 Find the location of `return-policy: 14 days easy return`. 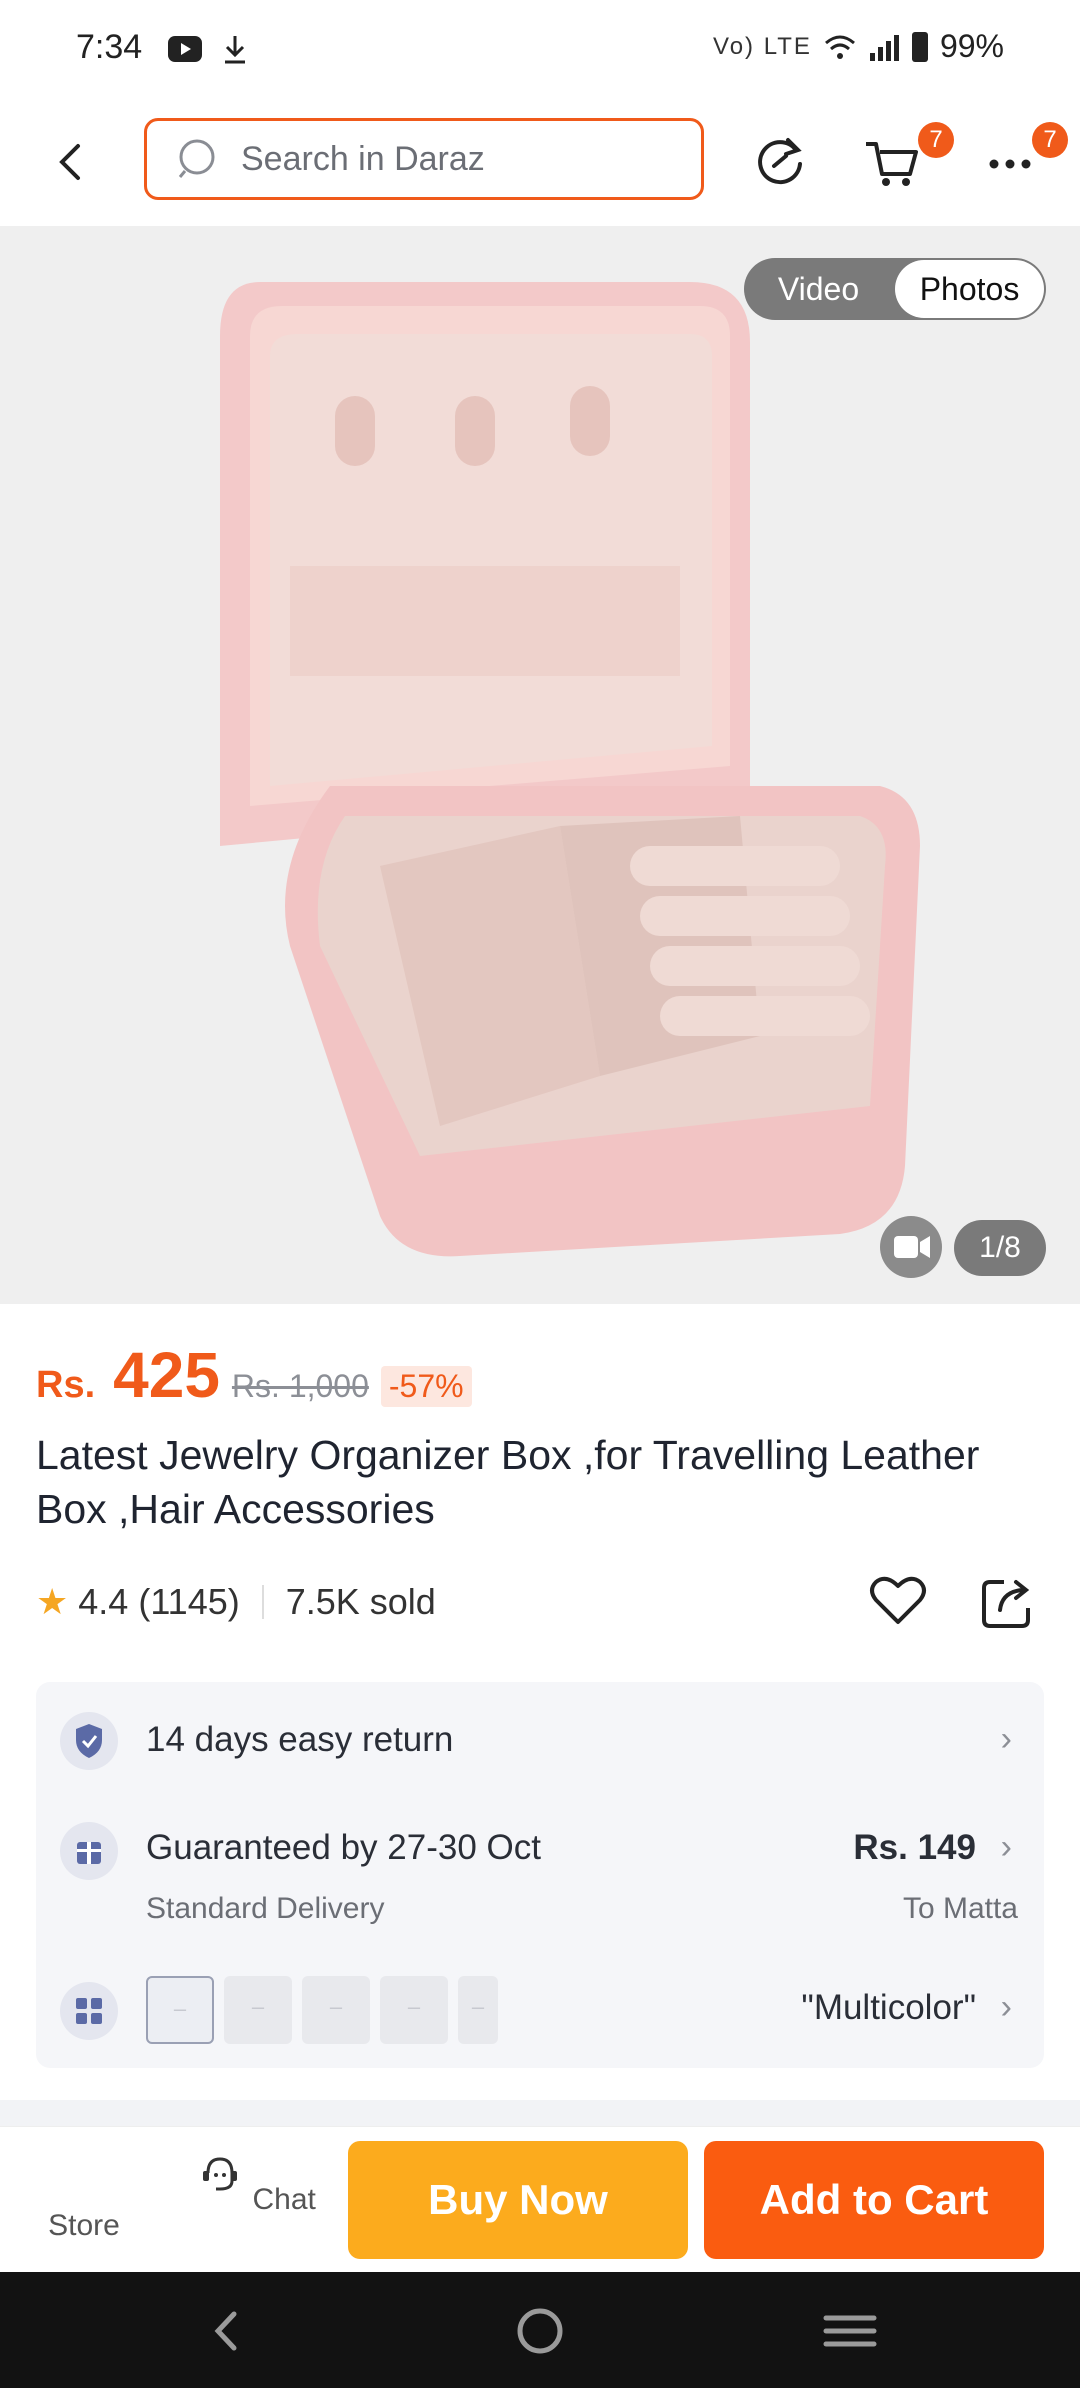

return-policy: 14 days easy return is located at coordinates (299, 1740).